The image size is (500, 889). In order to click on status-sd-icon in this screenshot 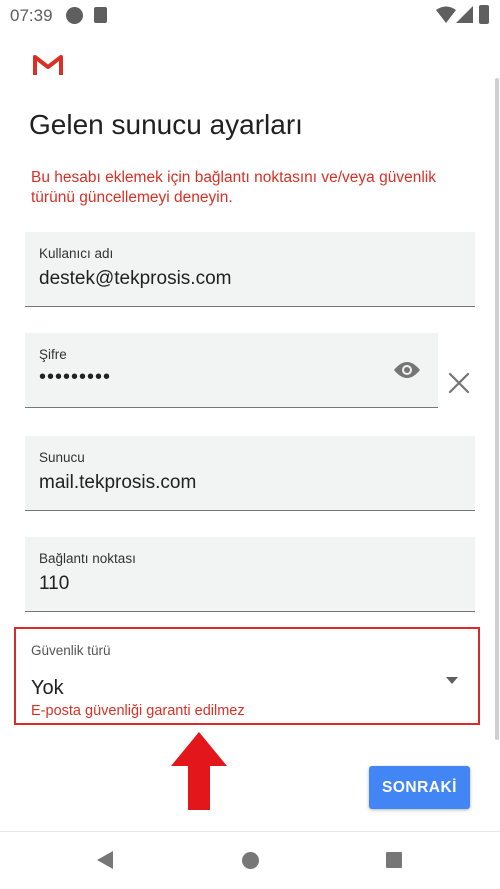, I will do `click(100, 15)`.